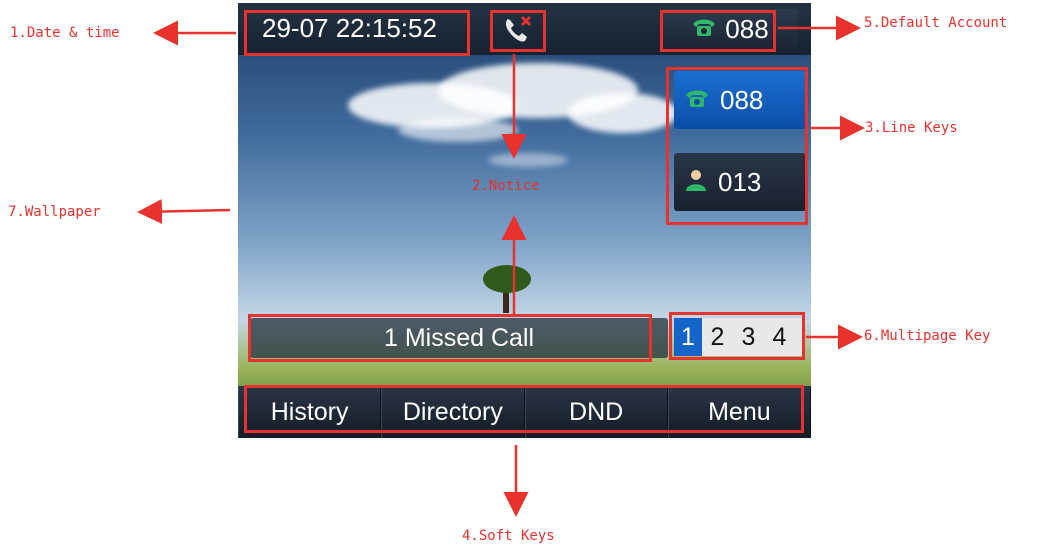 This screenshot has width=1048, height=548. Describe the element at coordinates (506, 186) in the screenshot. I see `annotation-notice: 2.Notice` at that location.